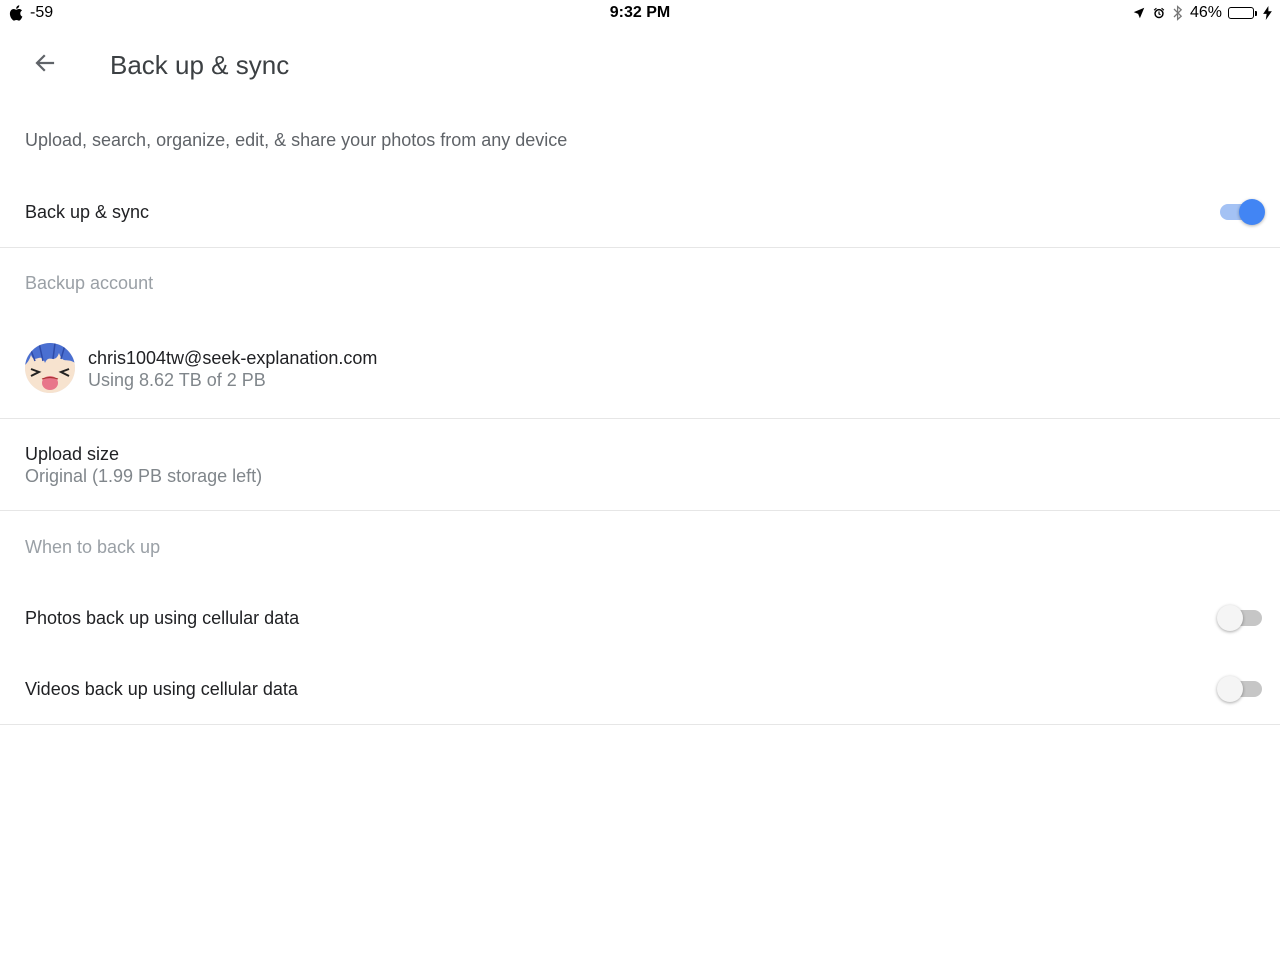 Image resolution: width=1280 pixels, height=960 pixels. I want to click on videos-cellular-toggle, so click(1240, 688).